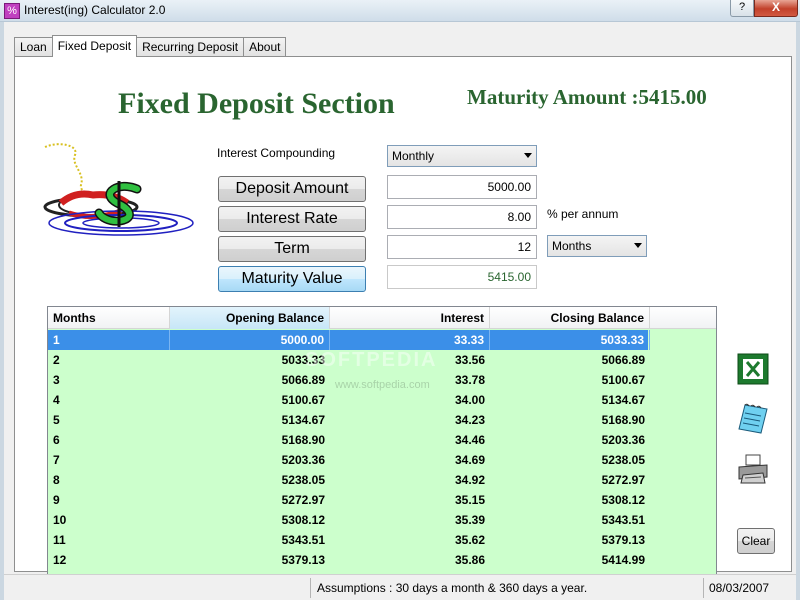 This screenshot has height=600, width=800. Describe the element at coordinates (776, 8) in the screenshot. I see `close-button: X` at that location.